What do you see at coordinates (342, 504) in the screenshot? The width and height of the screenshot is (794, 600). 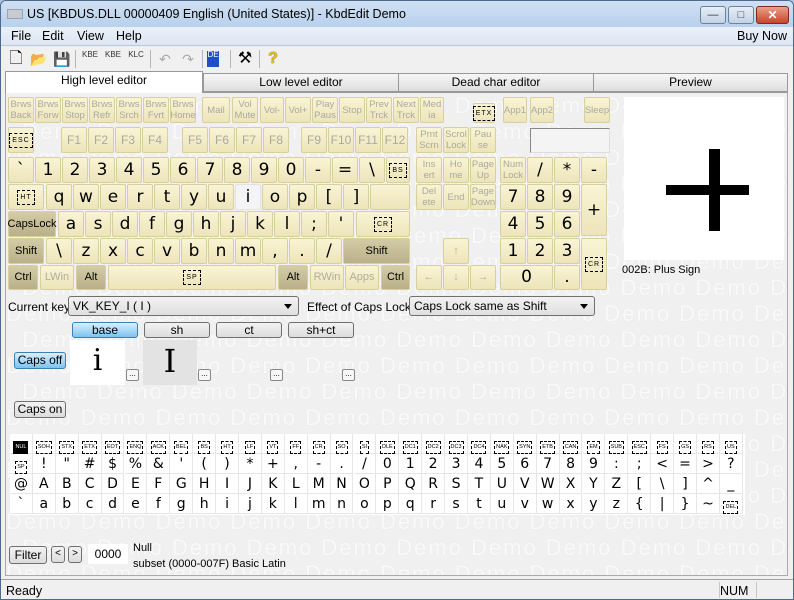 I see `char-cell: n` at bounding box center [342, 504].